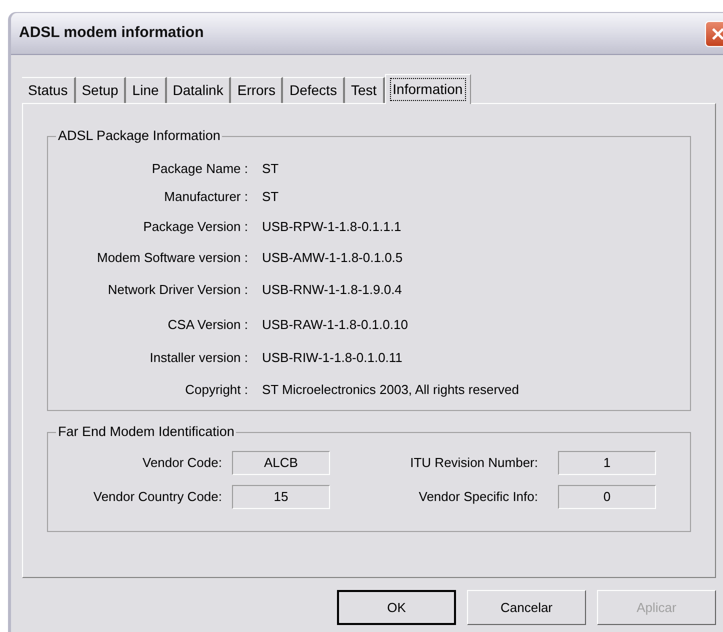  I want to click on field-label: Installer version :, so click(198, 358).